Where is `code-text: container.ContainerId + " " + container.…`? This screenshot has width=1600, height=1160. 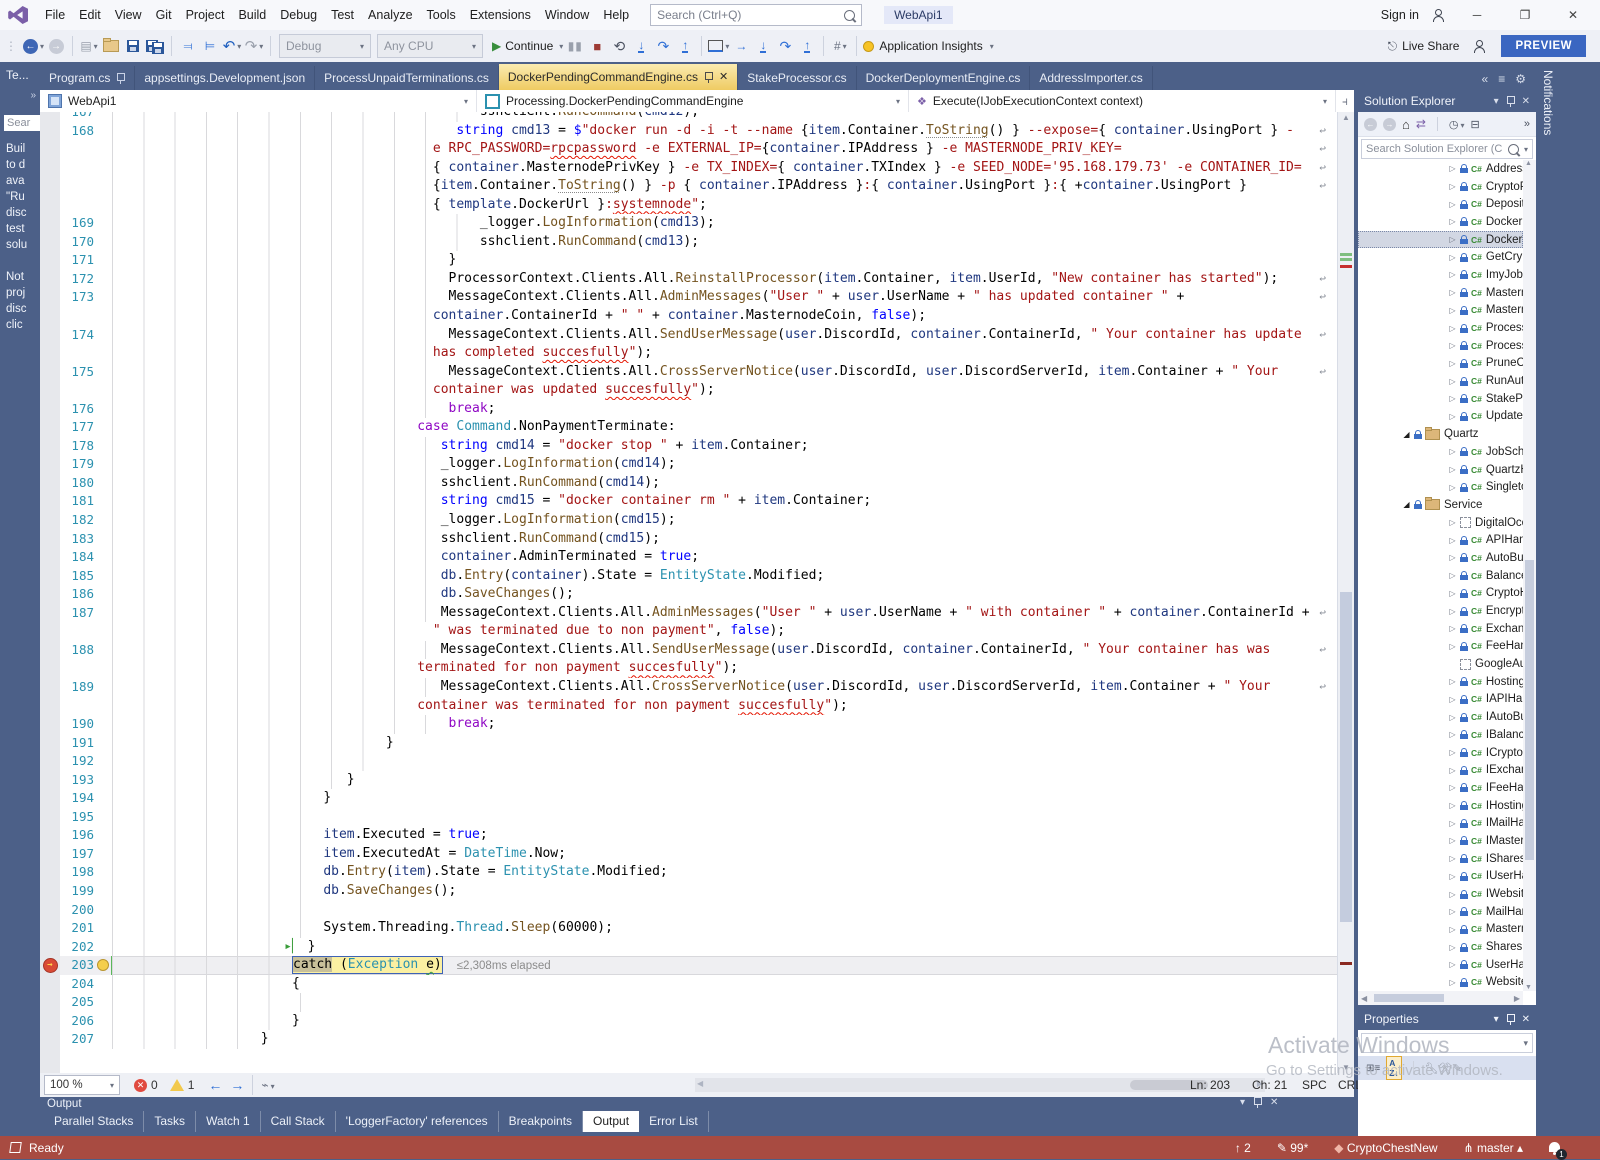 code-text: container.ContainerId + " " + container.… is located at coordinates (725, 316).